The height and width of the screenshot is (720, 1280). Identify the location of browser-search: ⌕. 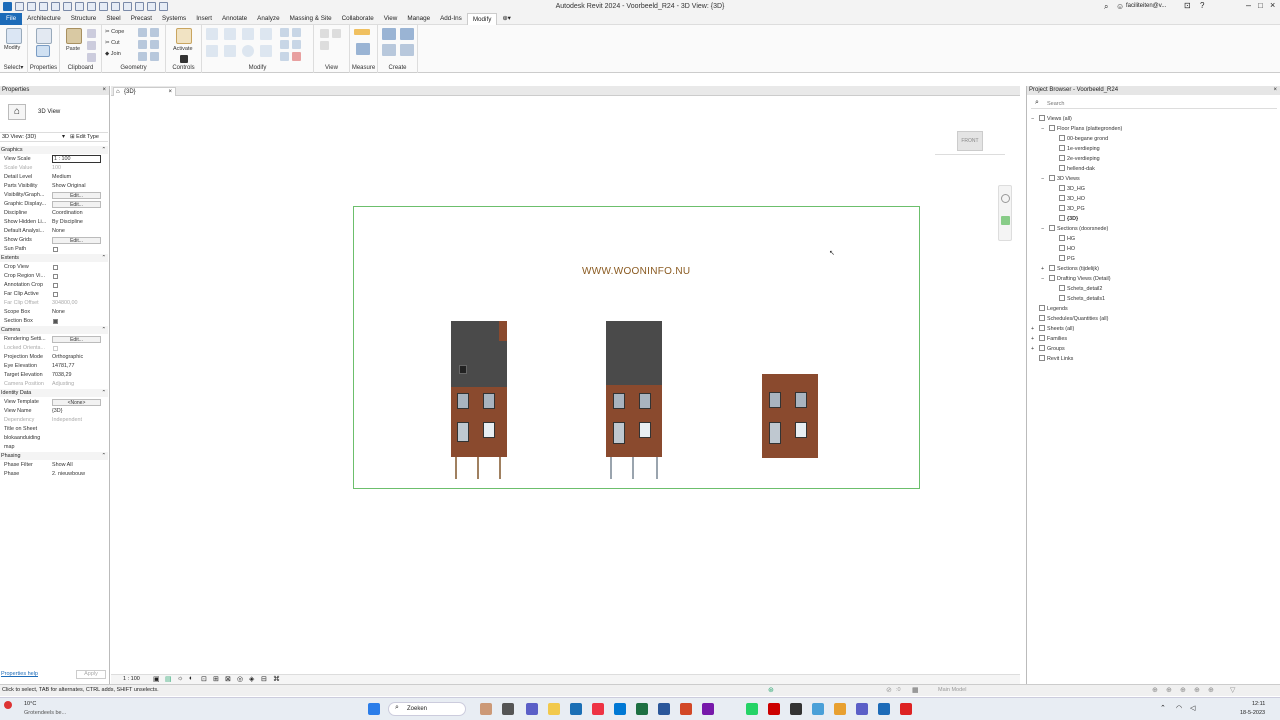
(1154, 104).